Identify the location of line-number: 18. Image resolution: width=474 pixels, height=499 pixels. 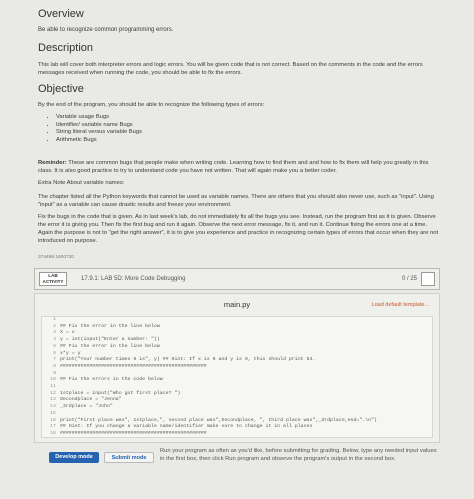
(53, 433).